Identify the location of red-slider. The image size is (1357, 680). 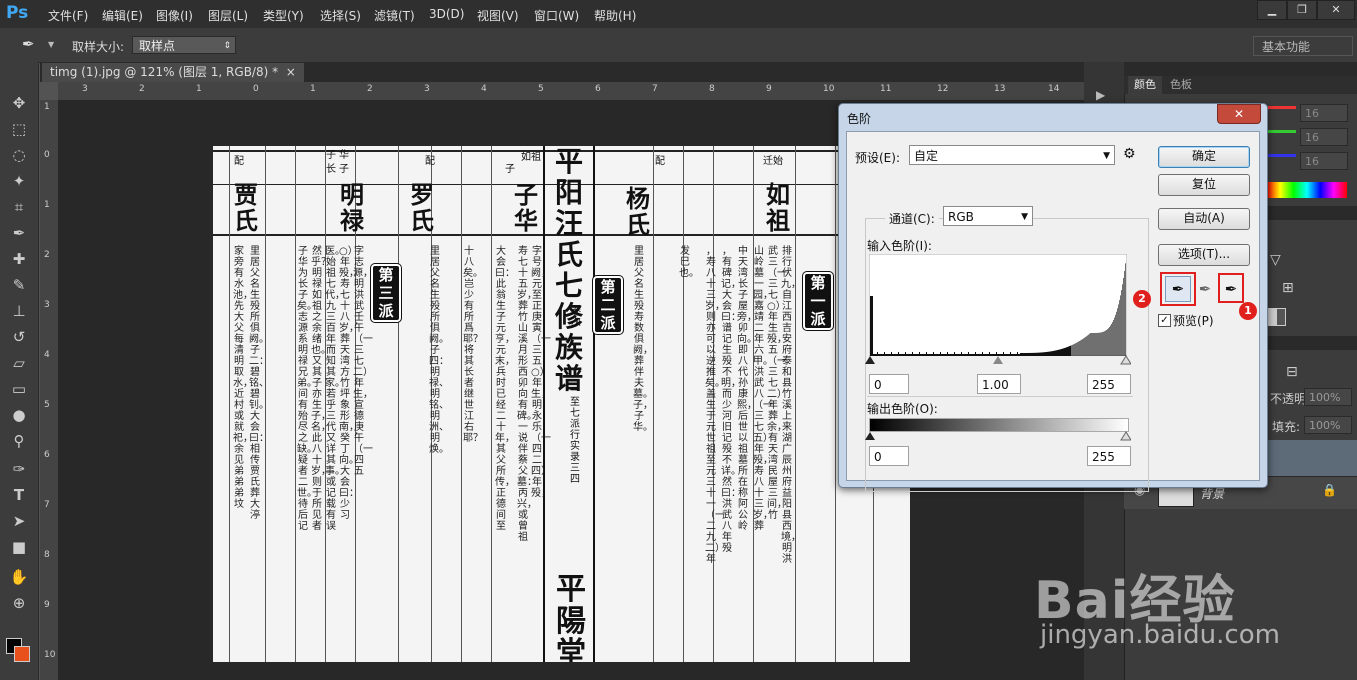
(1282, 107).